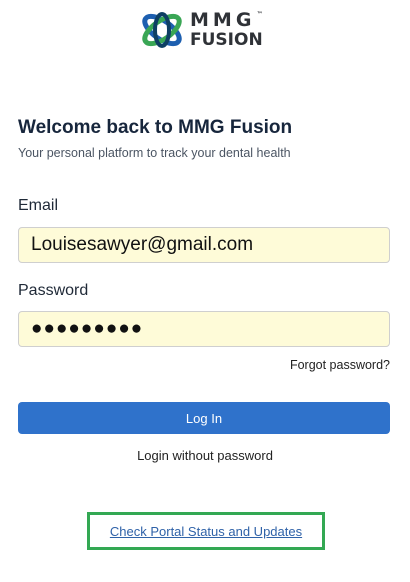 The image size is (410, 582). I want to click on portal-status-link: Check Portal Status and Updates, so click(206, 531).